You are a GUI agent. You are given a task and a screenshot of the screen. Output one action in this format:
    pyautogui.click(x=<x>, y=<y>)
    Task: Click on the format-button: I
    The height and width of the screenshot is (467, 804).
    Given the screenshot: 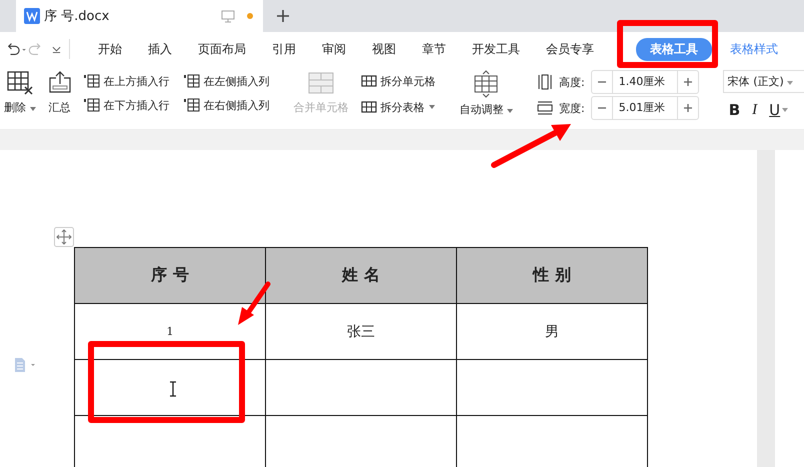 What is the action you would take?
    pyautogui.click(x=755, y=110)
    